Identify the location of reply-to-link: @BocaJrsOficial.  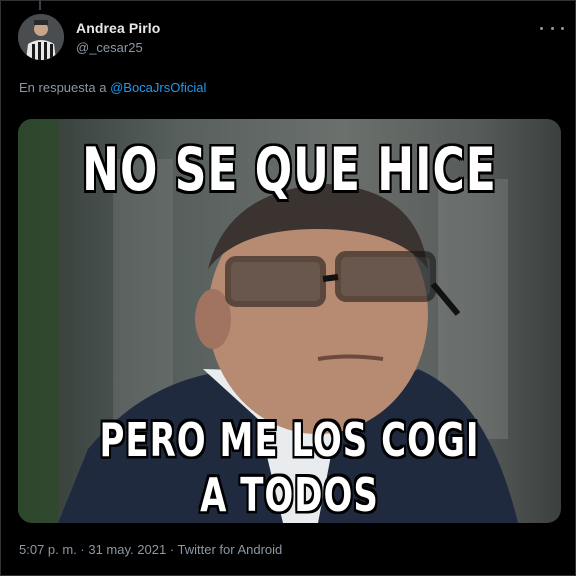
(158, 87).